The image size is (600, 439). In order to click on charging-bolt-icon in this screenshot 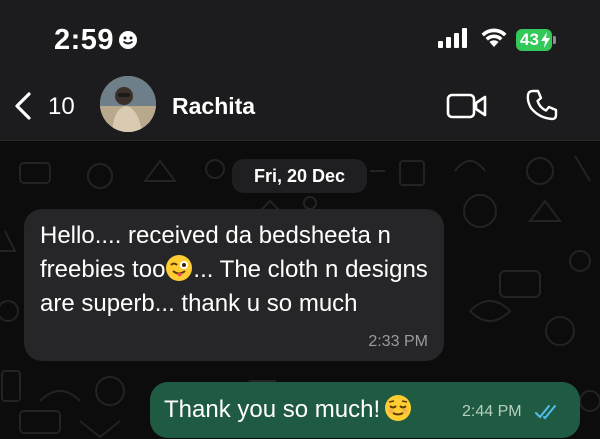, I will do `click(545, 40)`.